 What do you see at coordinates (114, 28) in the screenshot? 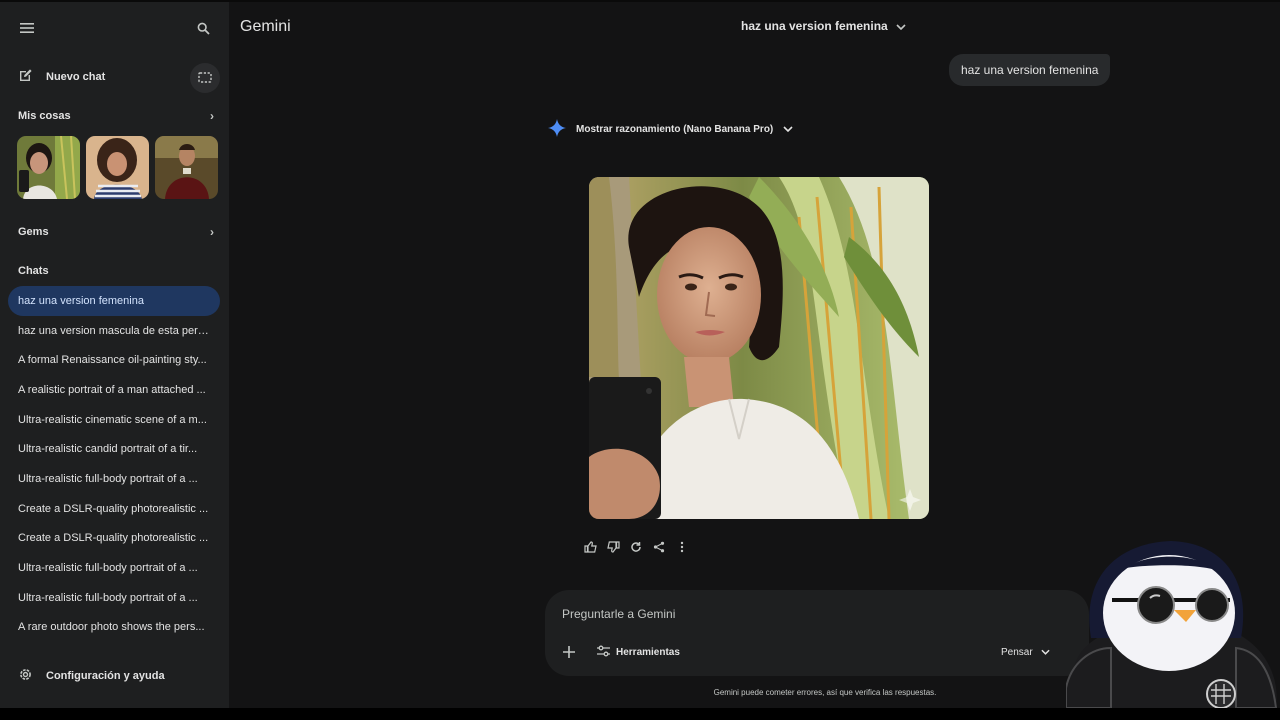
I see `sidebar-top` at bounding box center [114, 28].